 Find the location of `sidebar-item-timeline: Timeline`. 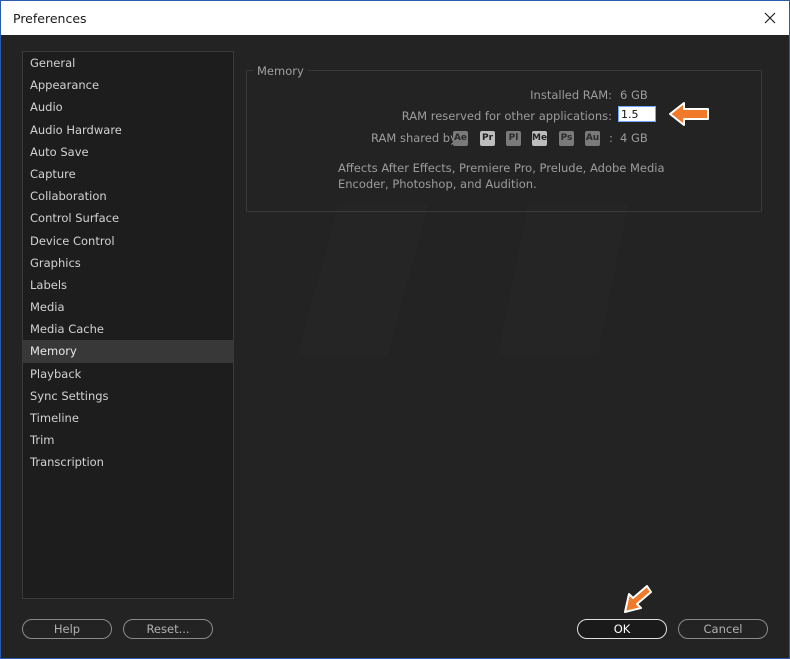

sidebar-item-timeline: Timeline is located at coordinates (128, 418).